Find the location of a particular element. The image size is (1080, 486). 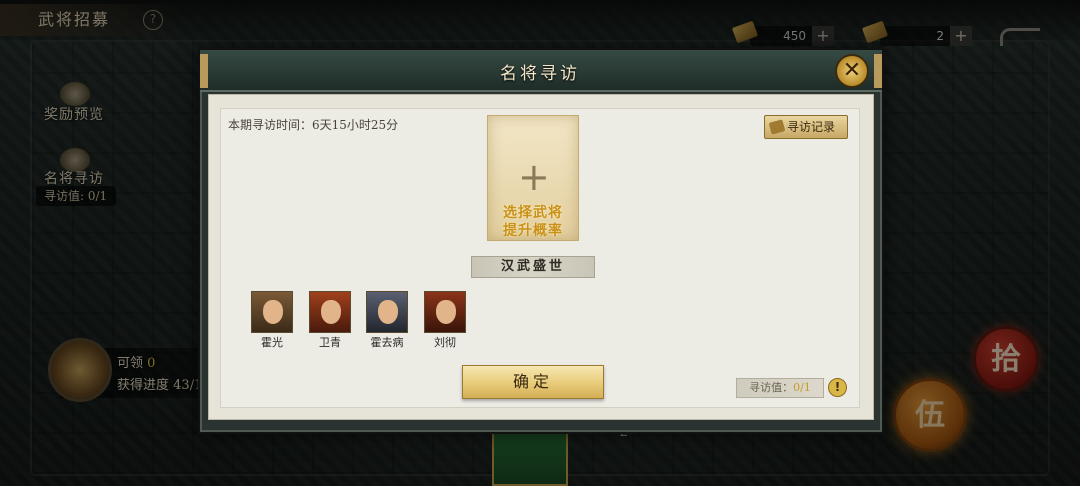

visit-record-label: 寻访记录 is located at coordinates (811, 127).